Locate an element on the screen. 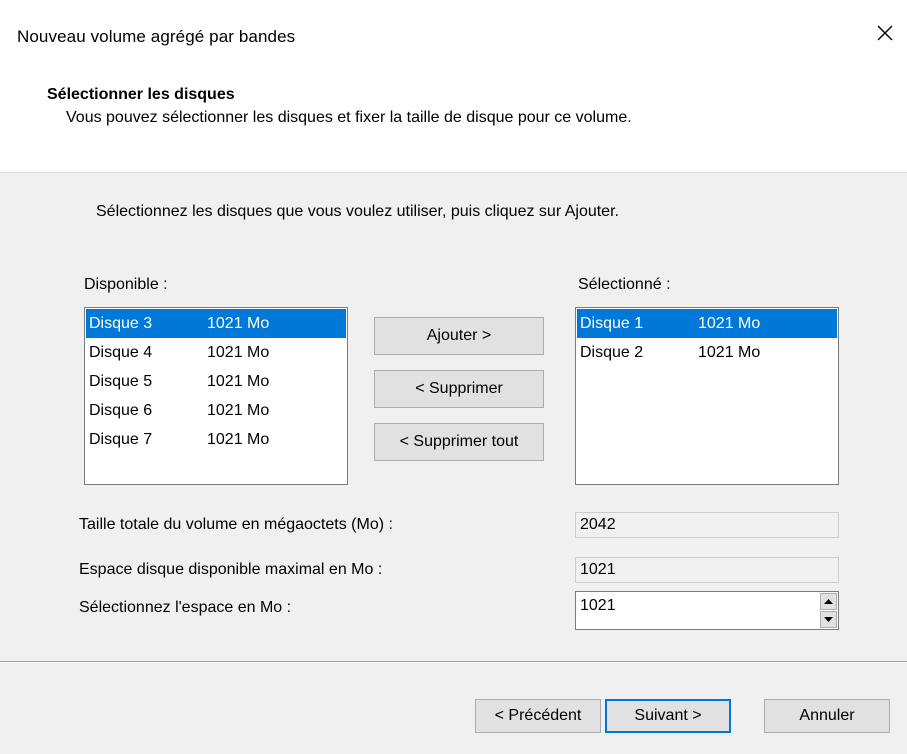  add-button: Ajouter > is located at coordinates (459, 336).